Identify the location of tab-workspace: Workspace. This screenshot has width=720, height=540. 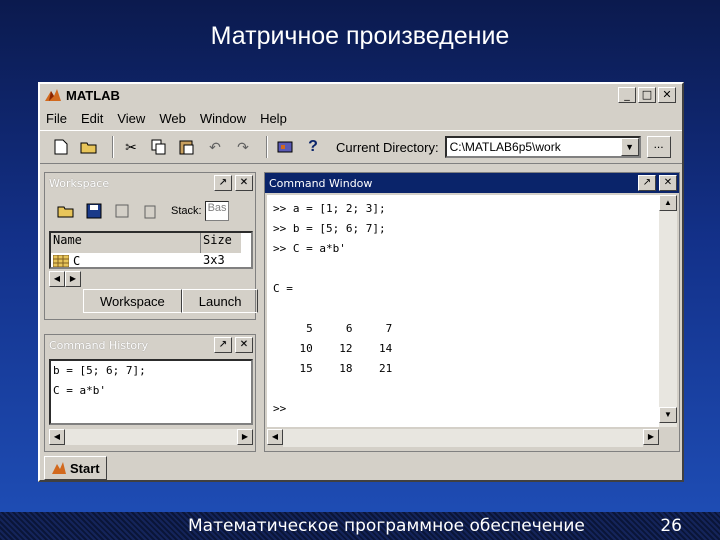
(132, 301).